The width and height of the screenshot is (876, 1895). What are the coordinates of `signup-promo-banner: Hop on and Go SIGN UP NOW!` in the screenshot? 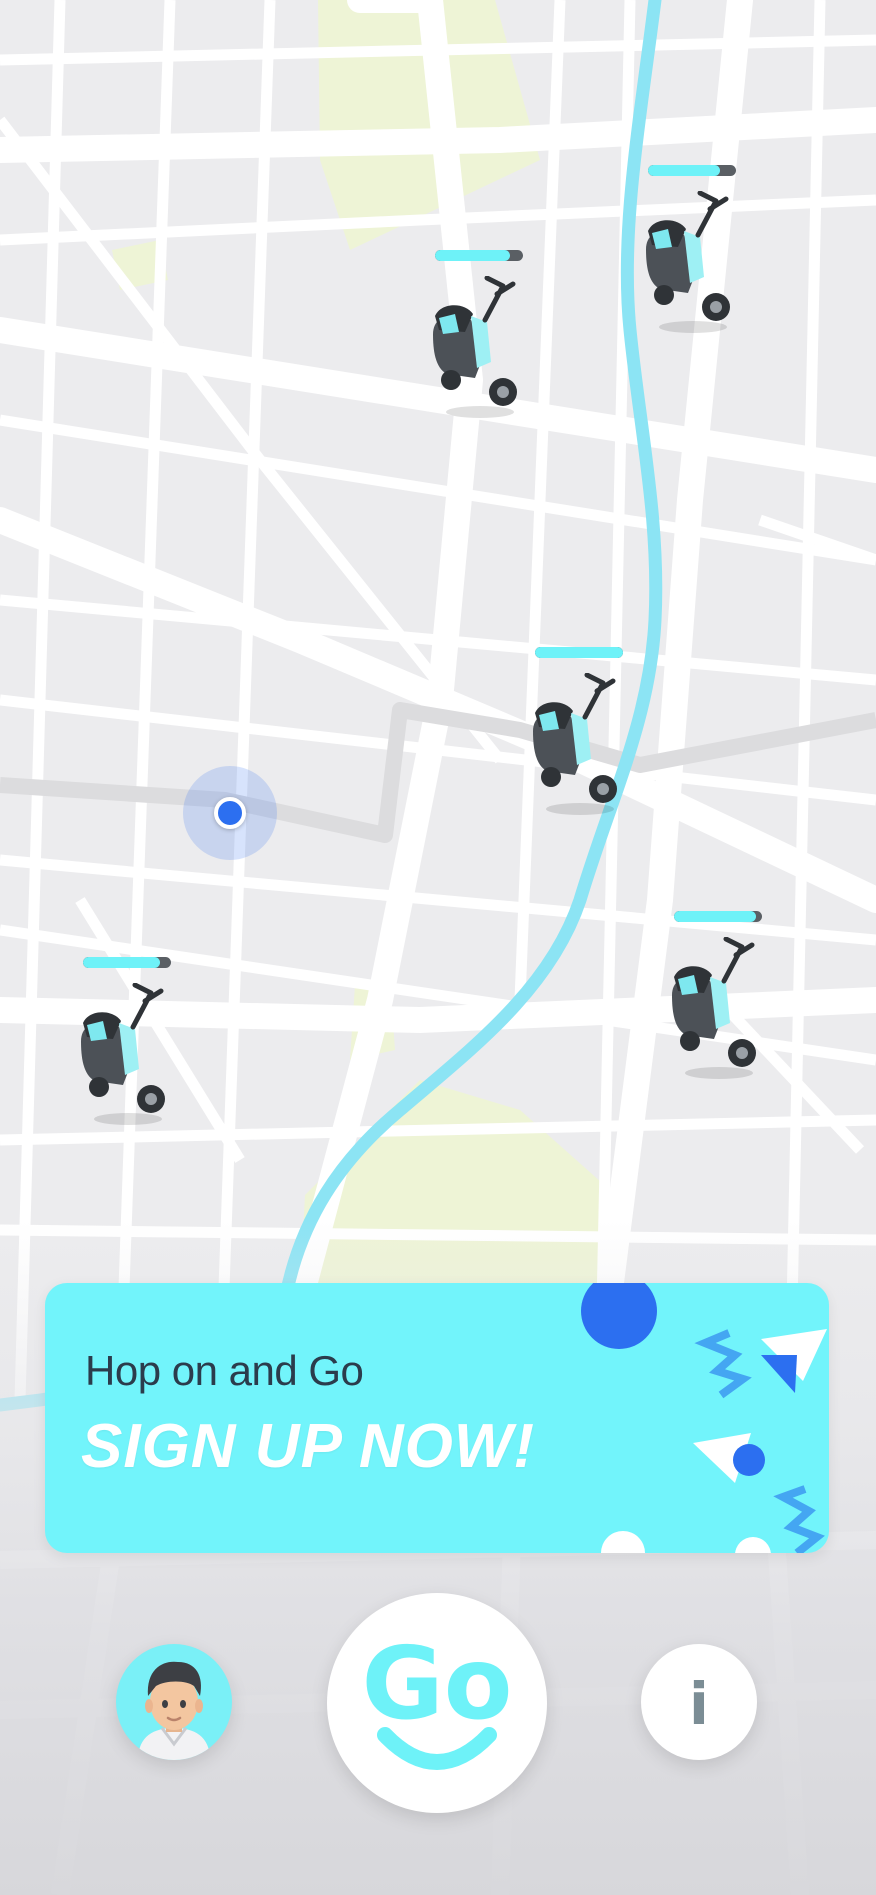 It's located at (437, 1418).